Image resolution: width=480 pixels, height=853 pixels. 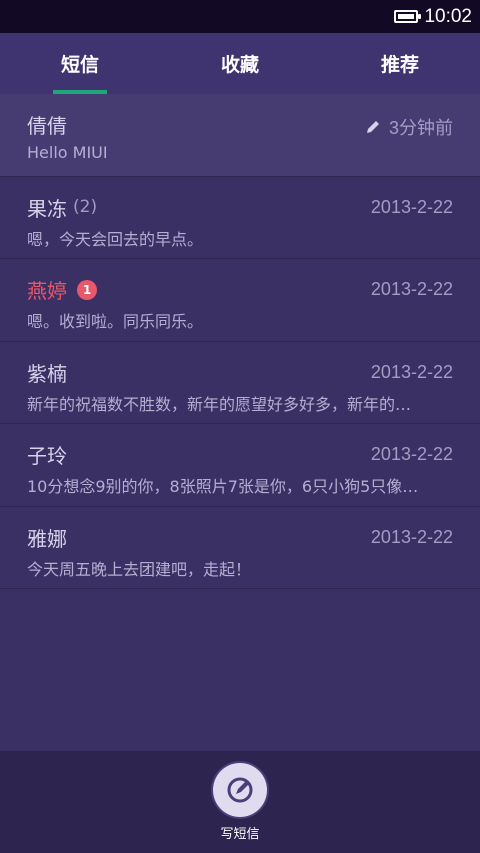 I want to click on contact-name-text: 紫楠, so click(x=47, y=373).